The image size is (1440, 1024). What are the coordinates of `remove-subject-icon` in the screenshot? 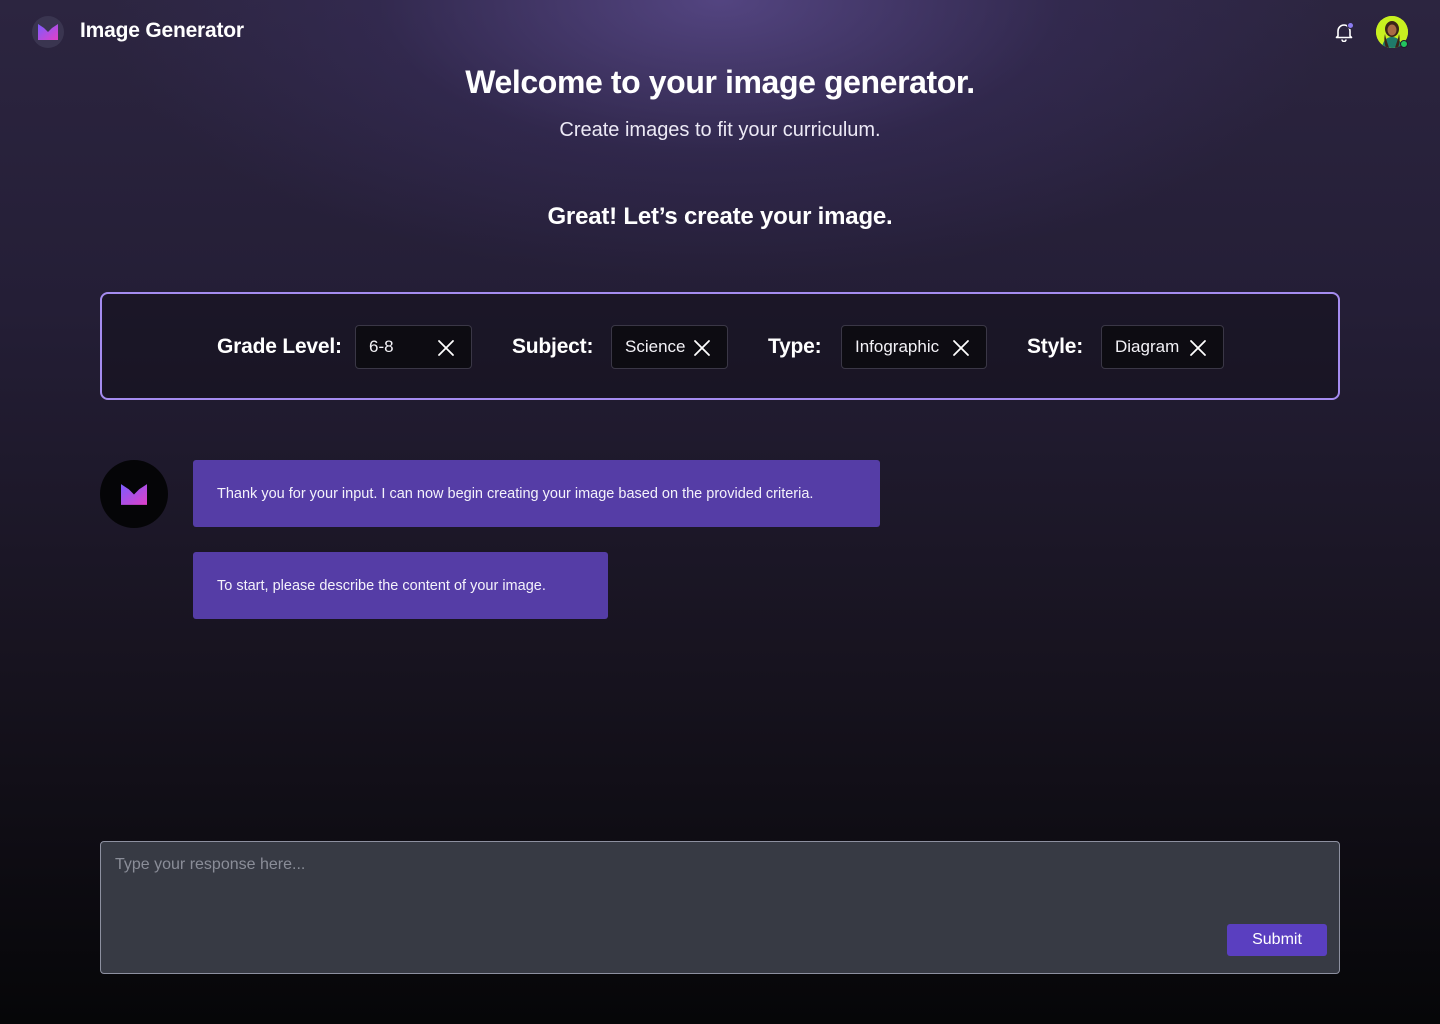 It's located at (702, 348).